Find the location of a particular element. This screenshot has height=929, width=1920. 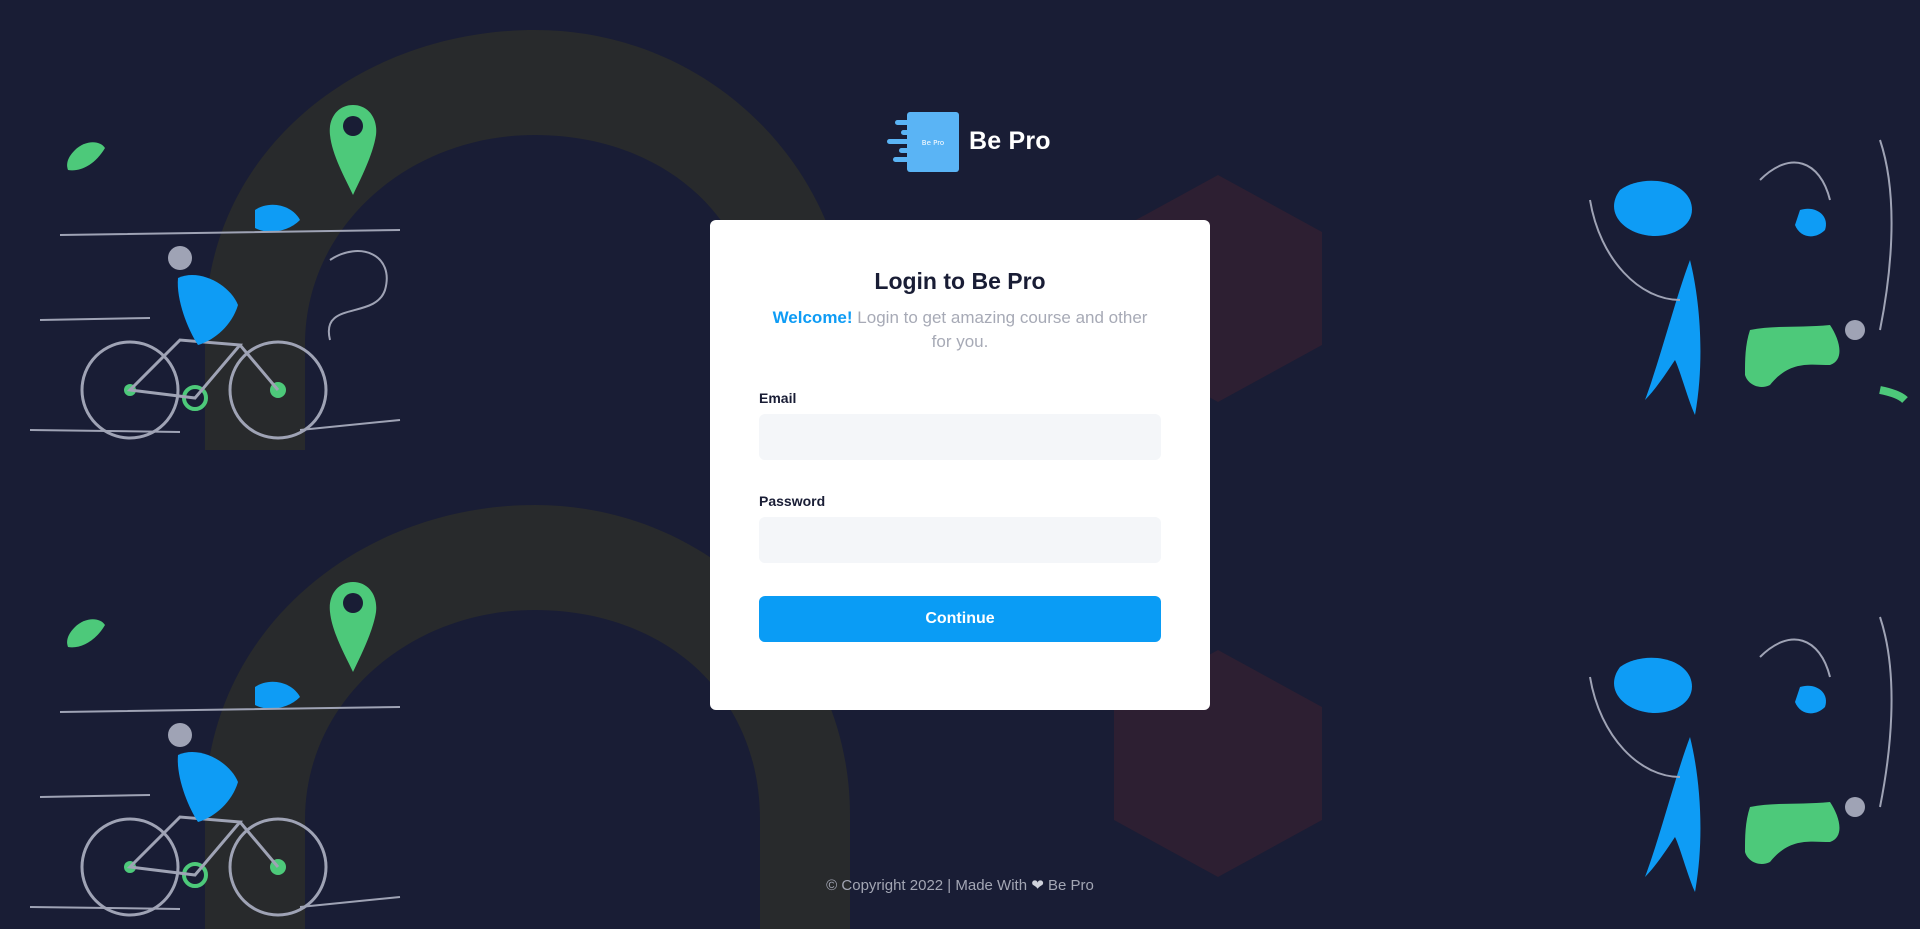

copyright-text: © Copyright 2022 | Made With is located at coordinates (927, 885).